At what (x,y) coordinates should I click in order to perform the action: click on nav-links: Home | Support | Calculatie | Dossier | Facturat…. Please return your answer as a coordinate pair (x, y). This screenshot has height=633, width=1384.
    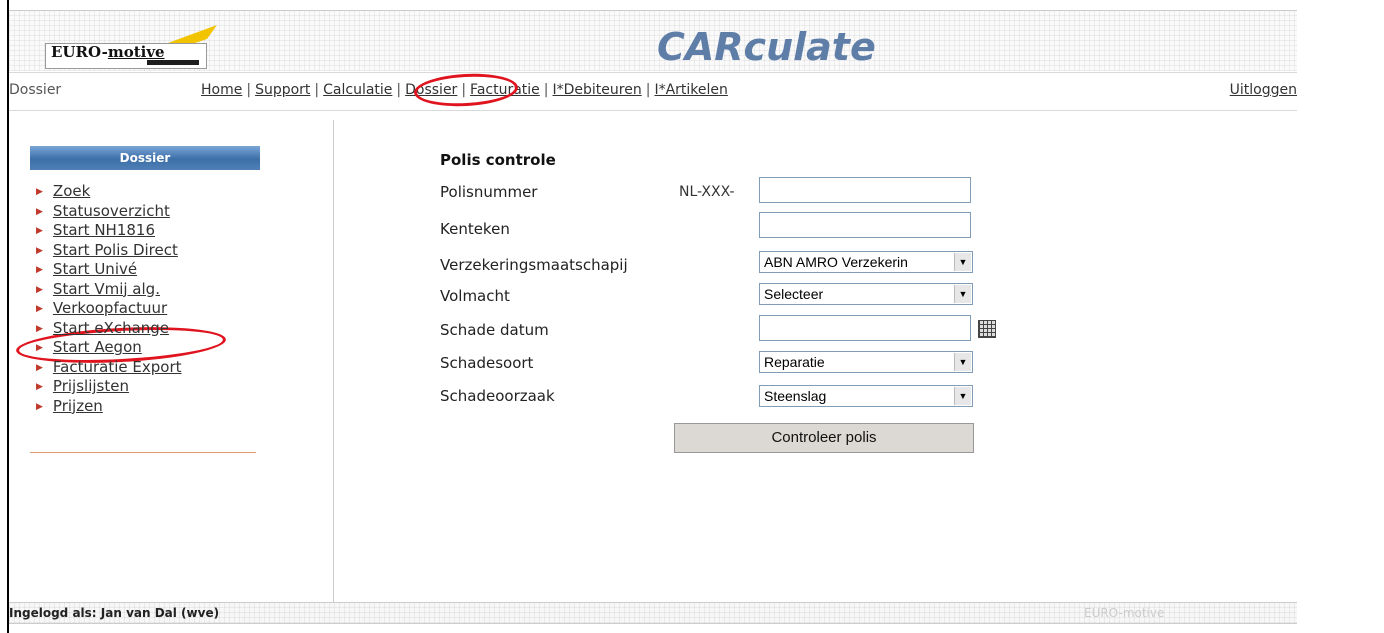
    Looking at the image, I should click on (464, 90).